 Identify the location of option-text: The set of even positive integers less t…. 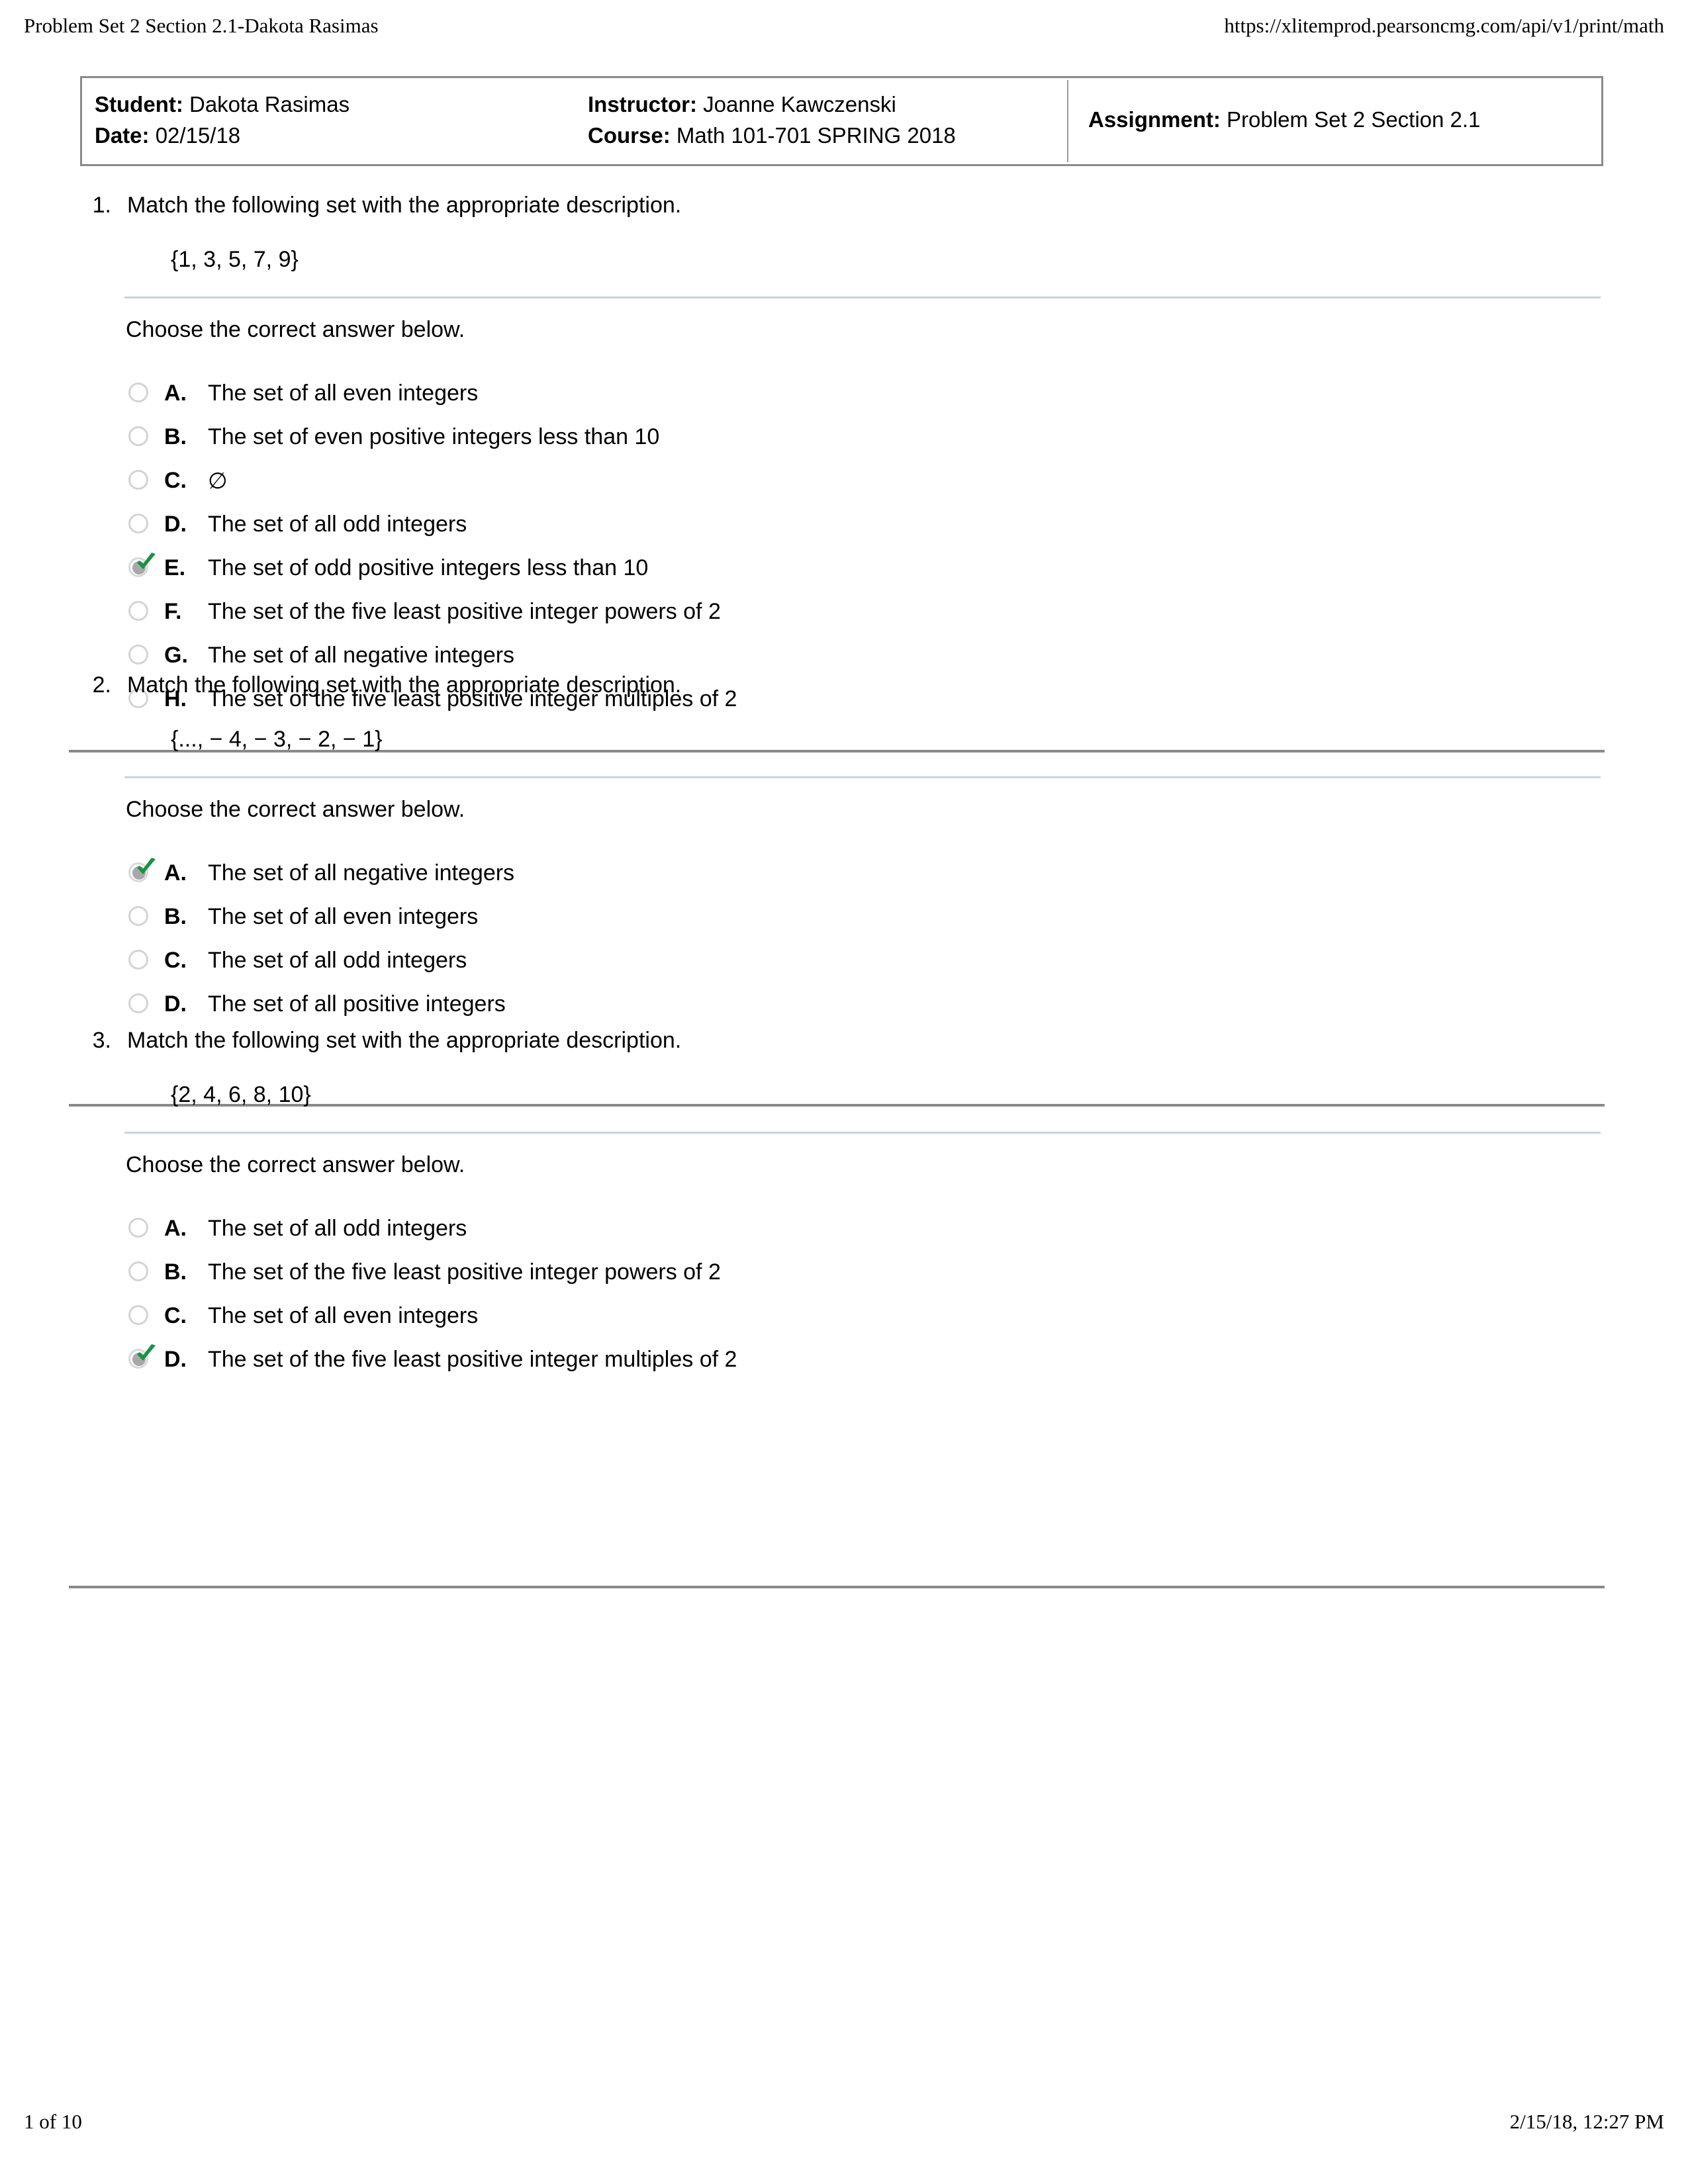
(434, 437).